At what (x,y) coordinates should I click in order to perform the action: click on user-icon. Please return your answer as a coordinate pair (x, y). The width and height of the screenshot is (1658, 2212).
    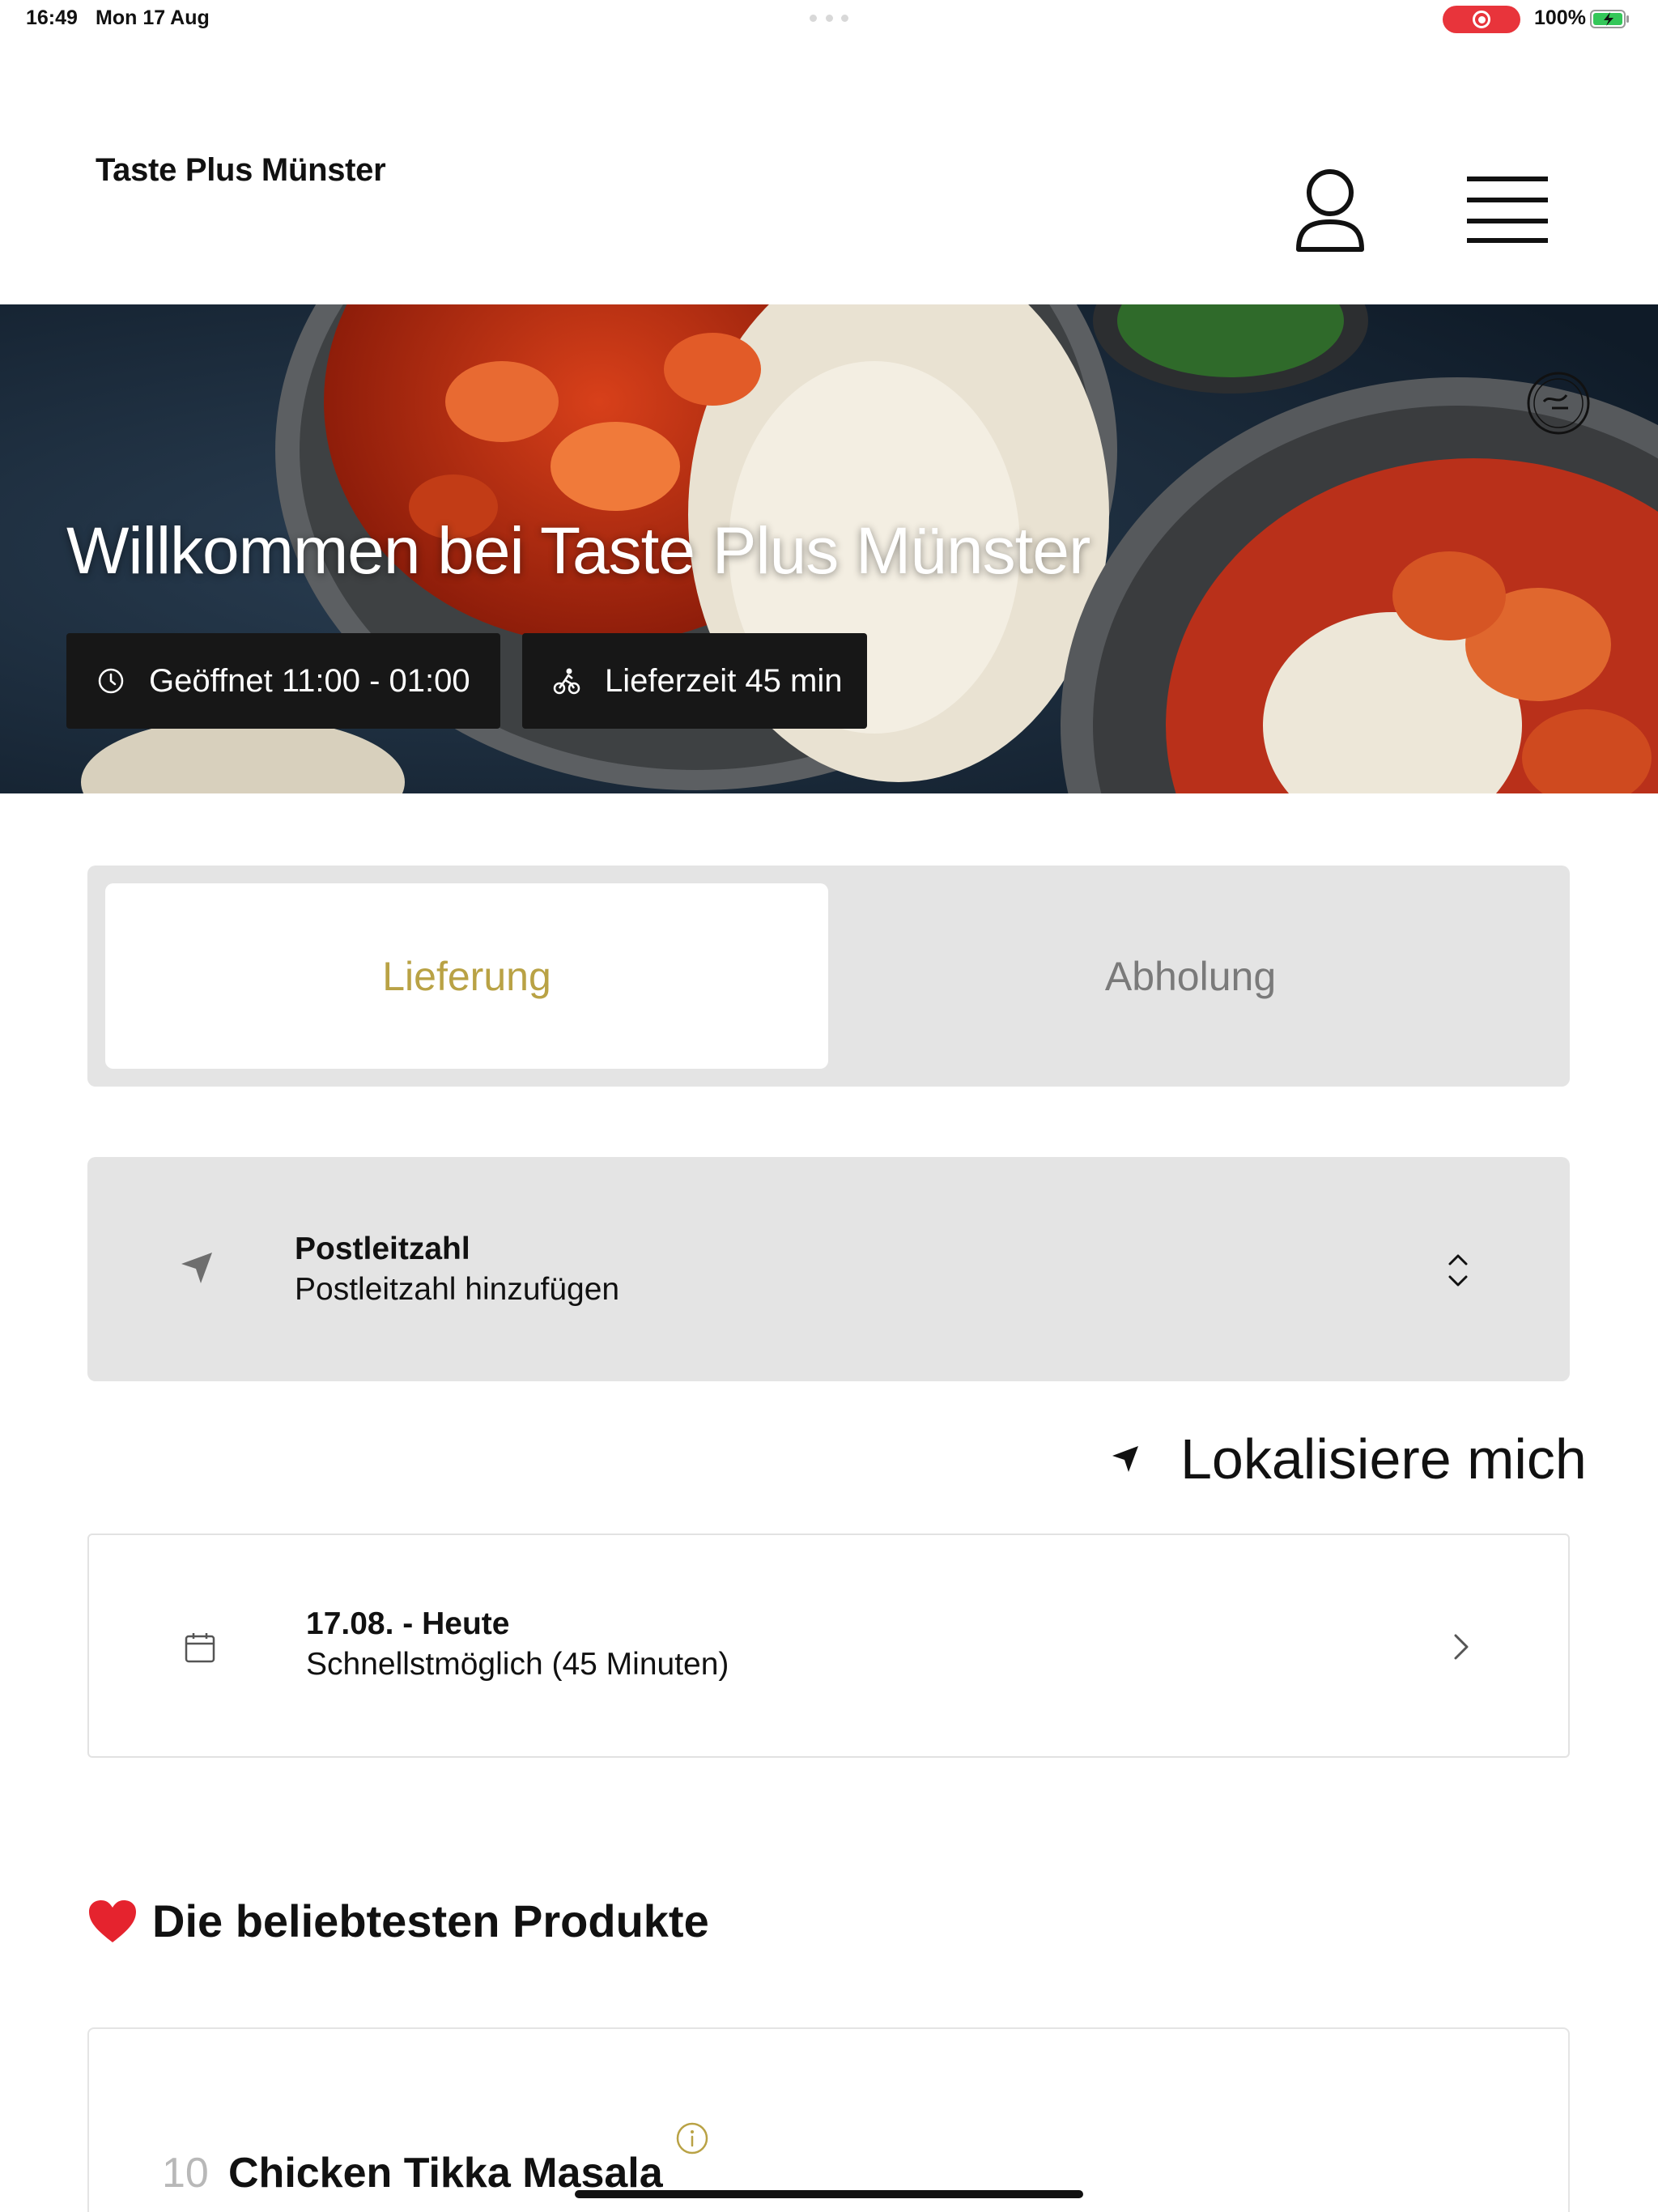
    Looking at the image, I should click on (1330, 211).